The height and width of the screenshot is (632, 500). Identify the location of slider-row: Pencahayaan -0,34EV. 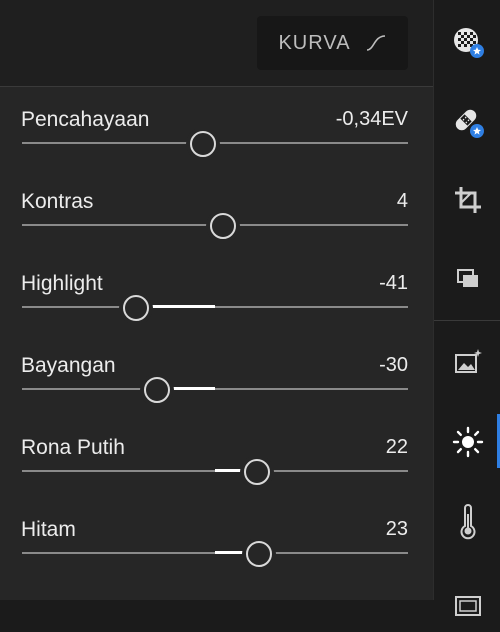
(216, 149).